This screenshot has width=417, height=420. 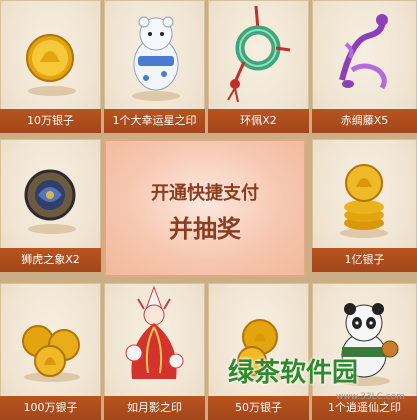 What do you see at coordinates (50, 201) in the screenshot?
I see `bronze-amulet-icon` at bounding box center [50, 201].